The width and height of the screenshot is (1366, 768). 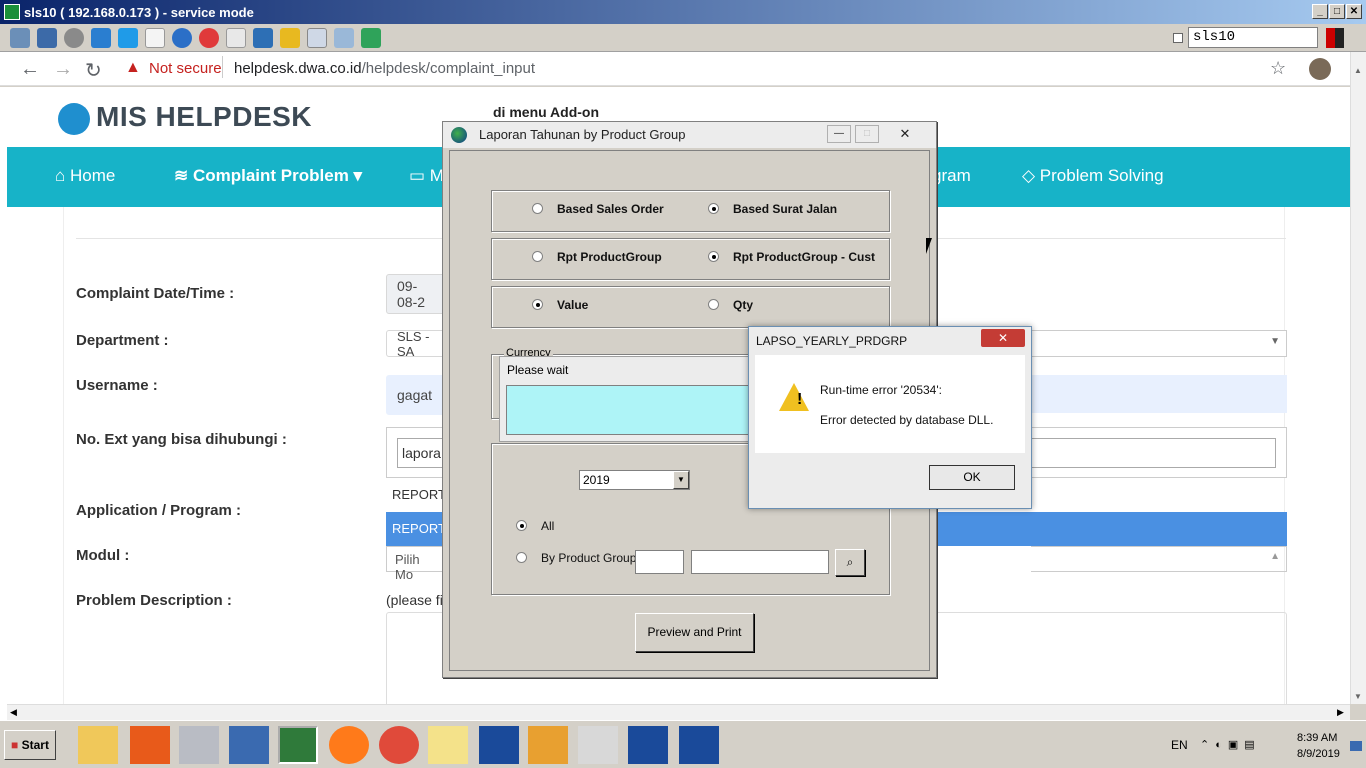 I want to click on folder-icon, so click(x=290, y=38).